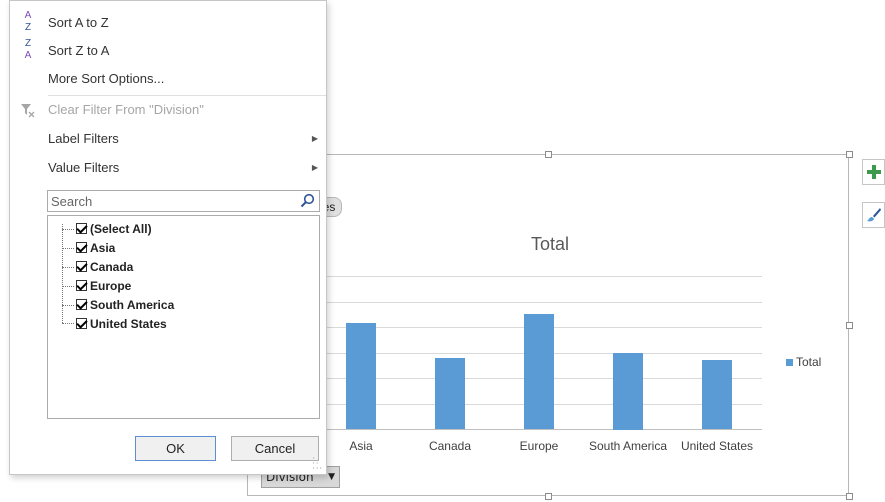  I want to click on resize-handle-top-right, so click(849, 154).